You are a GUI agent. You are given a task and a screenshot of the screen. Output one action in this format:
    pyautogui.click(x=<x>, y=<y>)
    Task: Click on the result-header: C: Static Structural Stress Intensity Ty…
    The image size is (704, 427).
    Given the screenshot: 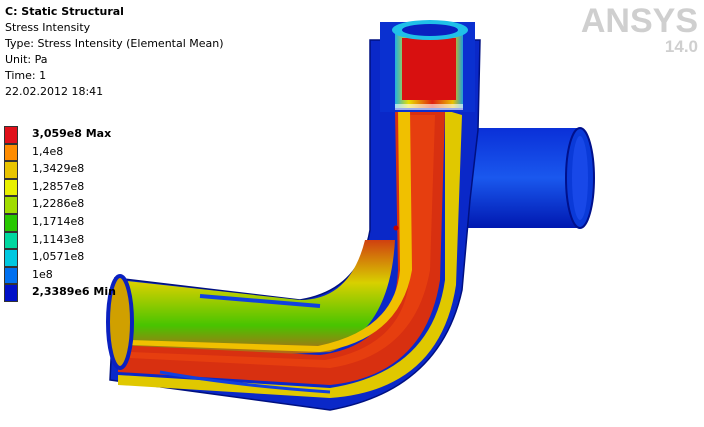 What is the action you would take?
    pyautogui.click(x=114, y=52)
    